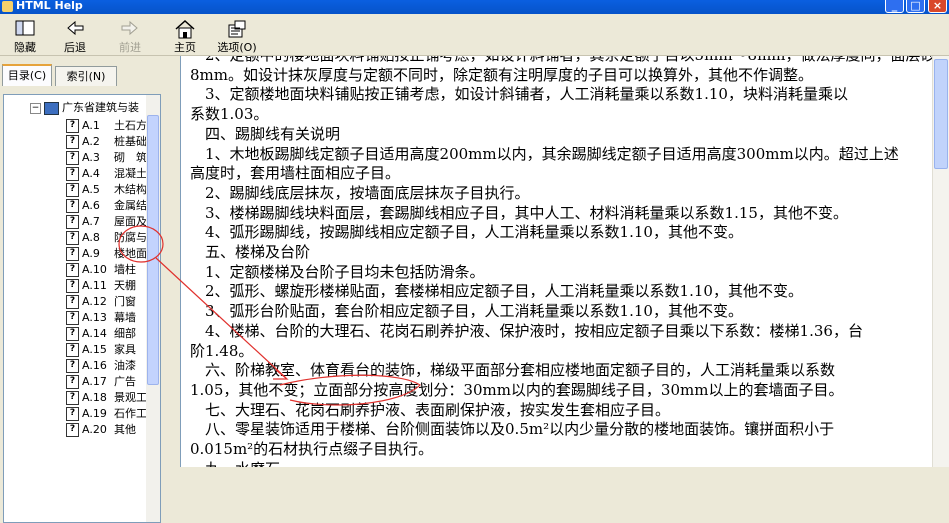 This screenshot has height=523, width=949. I want to click on tree-item-number: A.17, so click(94, 381).